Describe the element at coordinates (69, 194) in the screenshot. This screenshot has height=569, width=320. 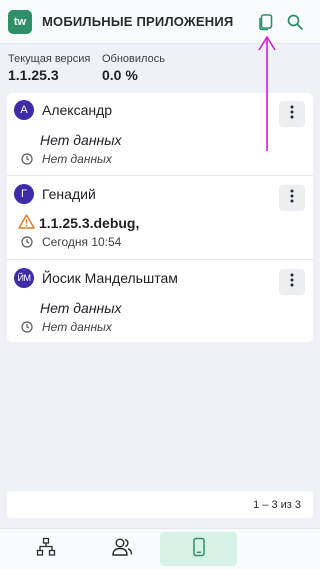
I see `user-name: Генадий` at that location.